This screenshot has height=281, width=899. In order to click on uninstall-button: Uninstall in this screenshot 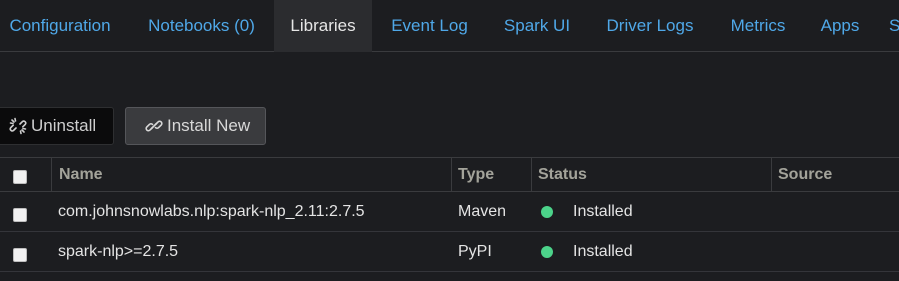, I will do `click(57, 126)`.